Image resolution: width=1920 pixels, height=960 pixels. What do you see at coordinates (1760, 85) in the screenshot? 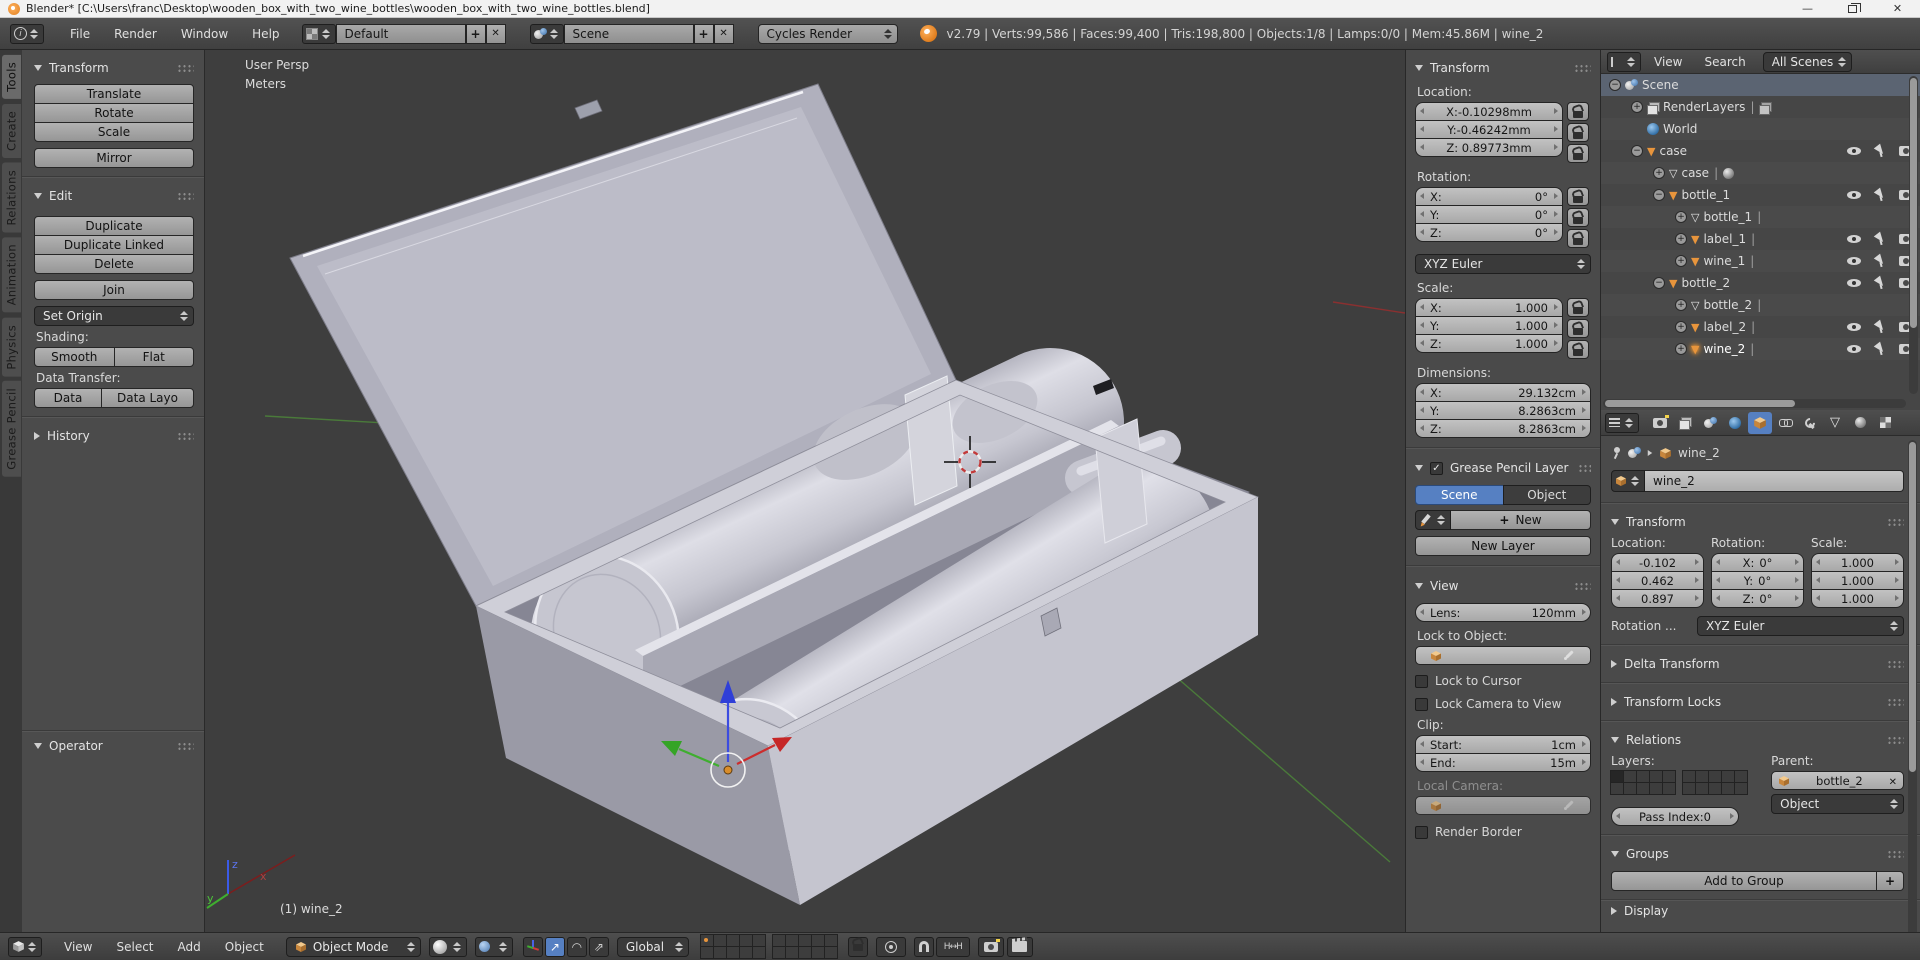
I see `outliner-row-scene: − Scene` at bounding box center [1760, 85].